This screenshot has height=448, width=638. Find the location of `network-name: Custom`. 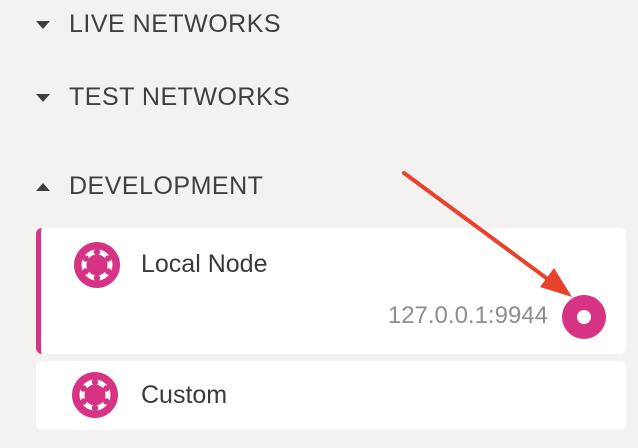

network-name: Custom is located at coordinates (184, 395).